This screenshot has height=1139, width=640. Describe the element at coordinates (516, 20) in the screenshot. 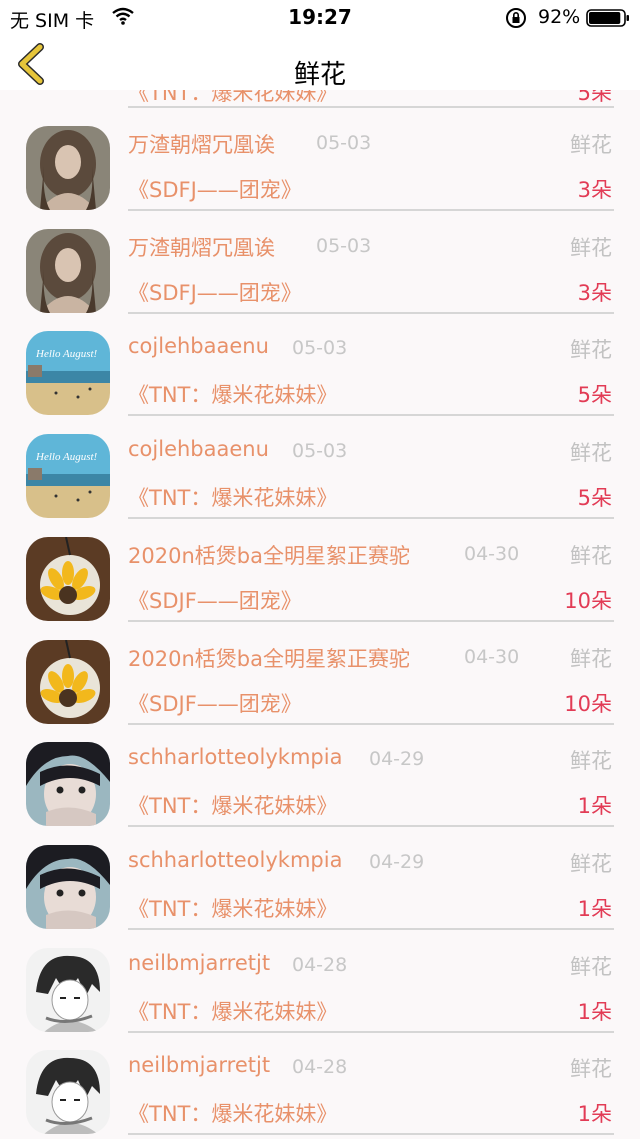

I see `orientation-lock-icon` at that location.